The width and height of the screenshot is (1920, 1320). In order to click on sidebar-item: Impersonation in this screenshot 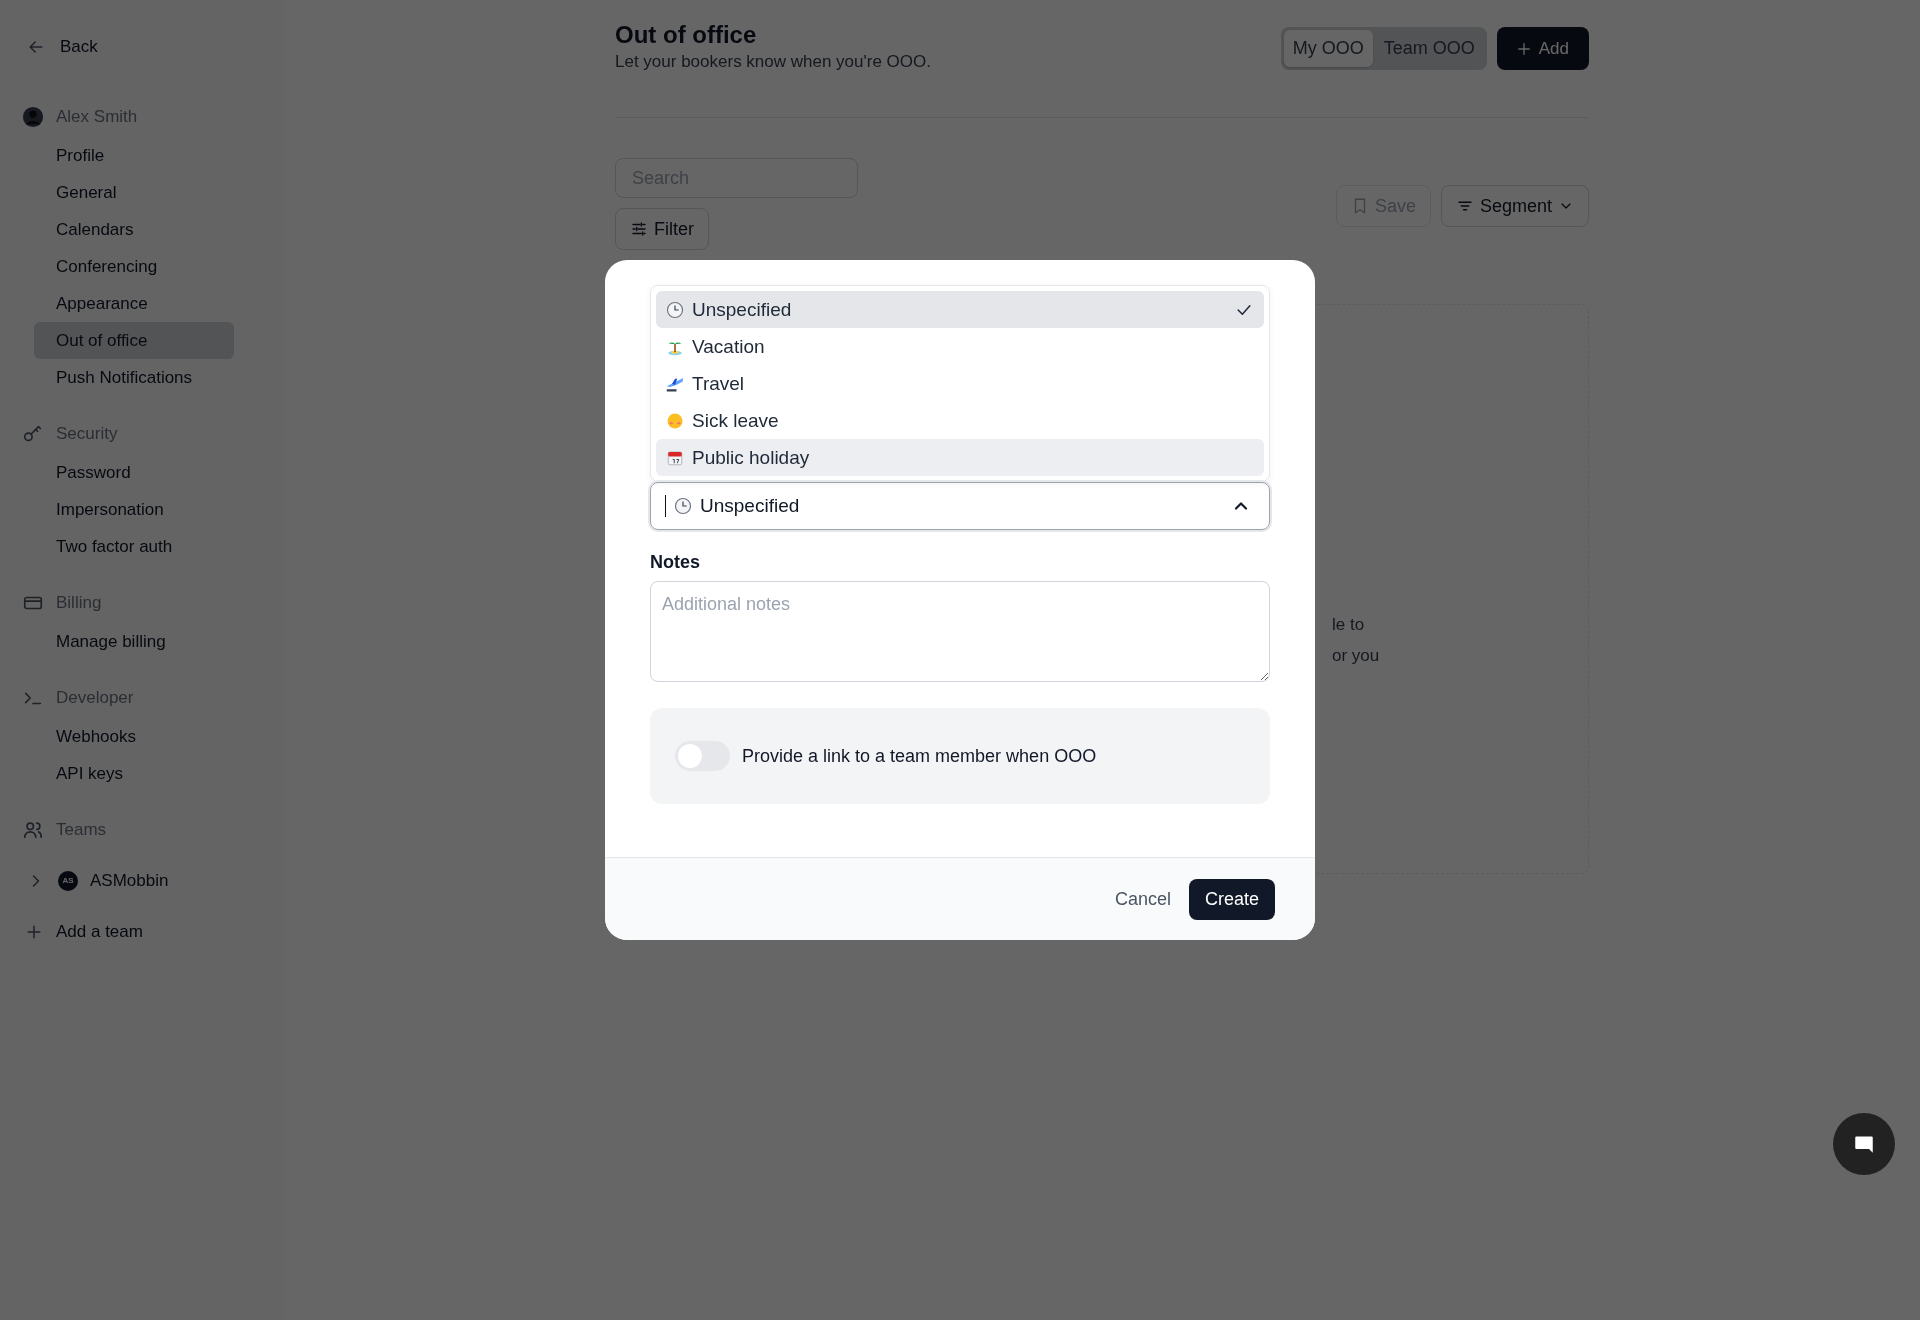, I will do `click(134, 509)`.